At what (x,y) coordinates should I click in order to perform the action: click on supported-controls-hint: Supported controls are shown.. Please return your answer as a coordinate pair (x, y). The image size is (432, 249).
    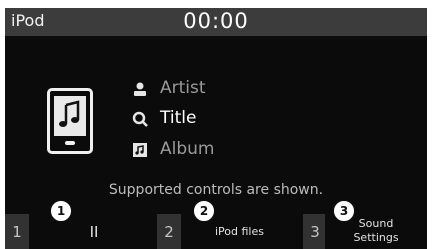
    Looking at the image, I should click on (216, 190).